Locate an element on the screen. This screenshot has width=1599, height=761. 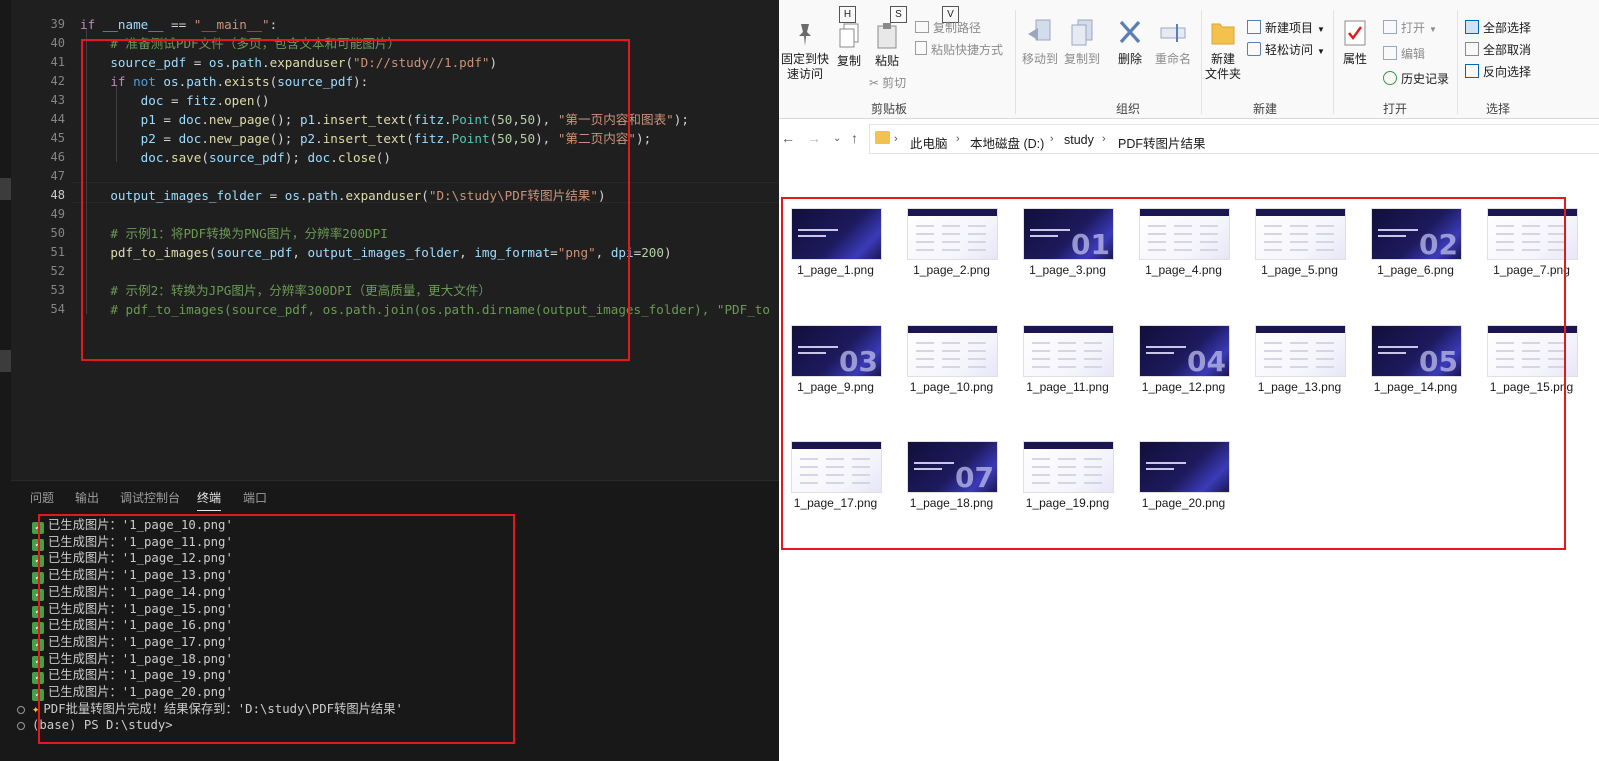
highlight-box-terminal is located at coordinates (276, 629).